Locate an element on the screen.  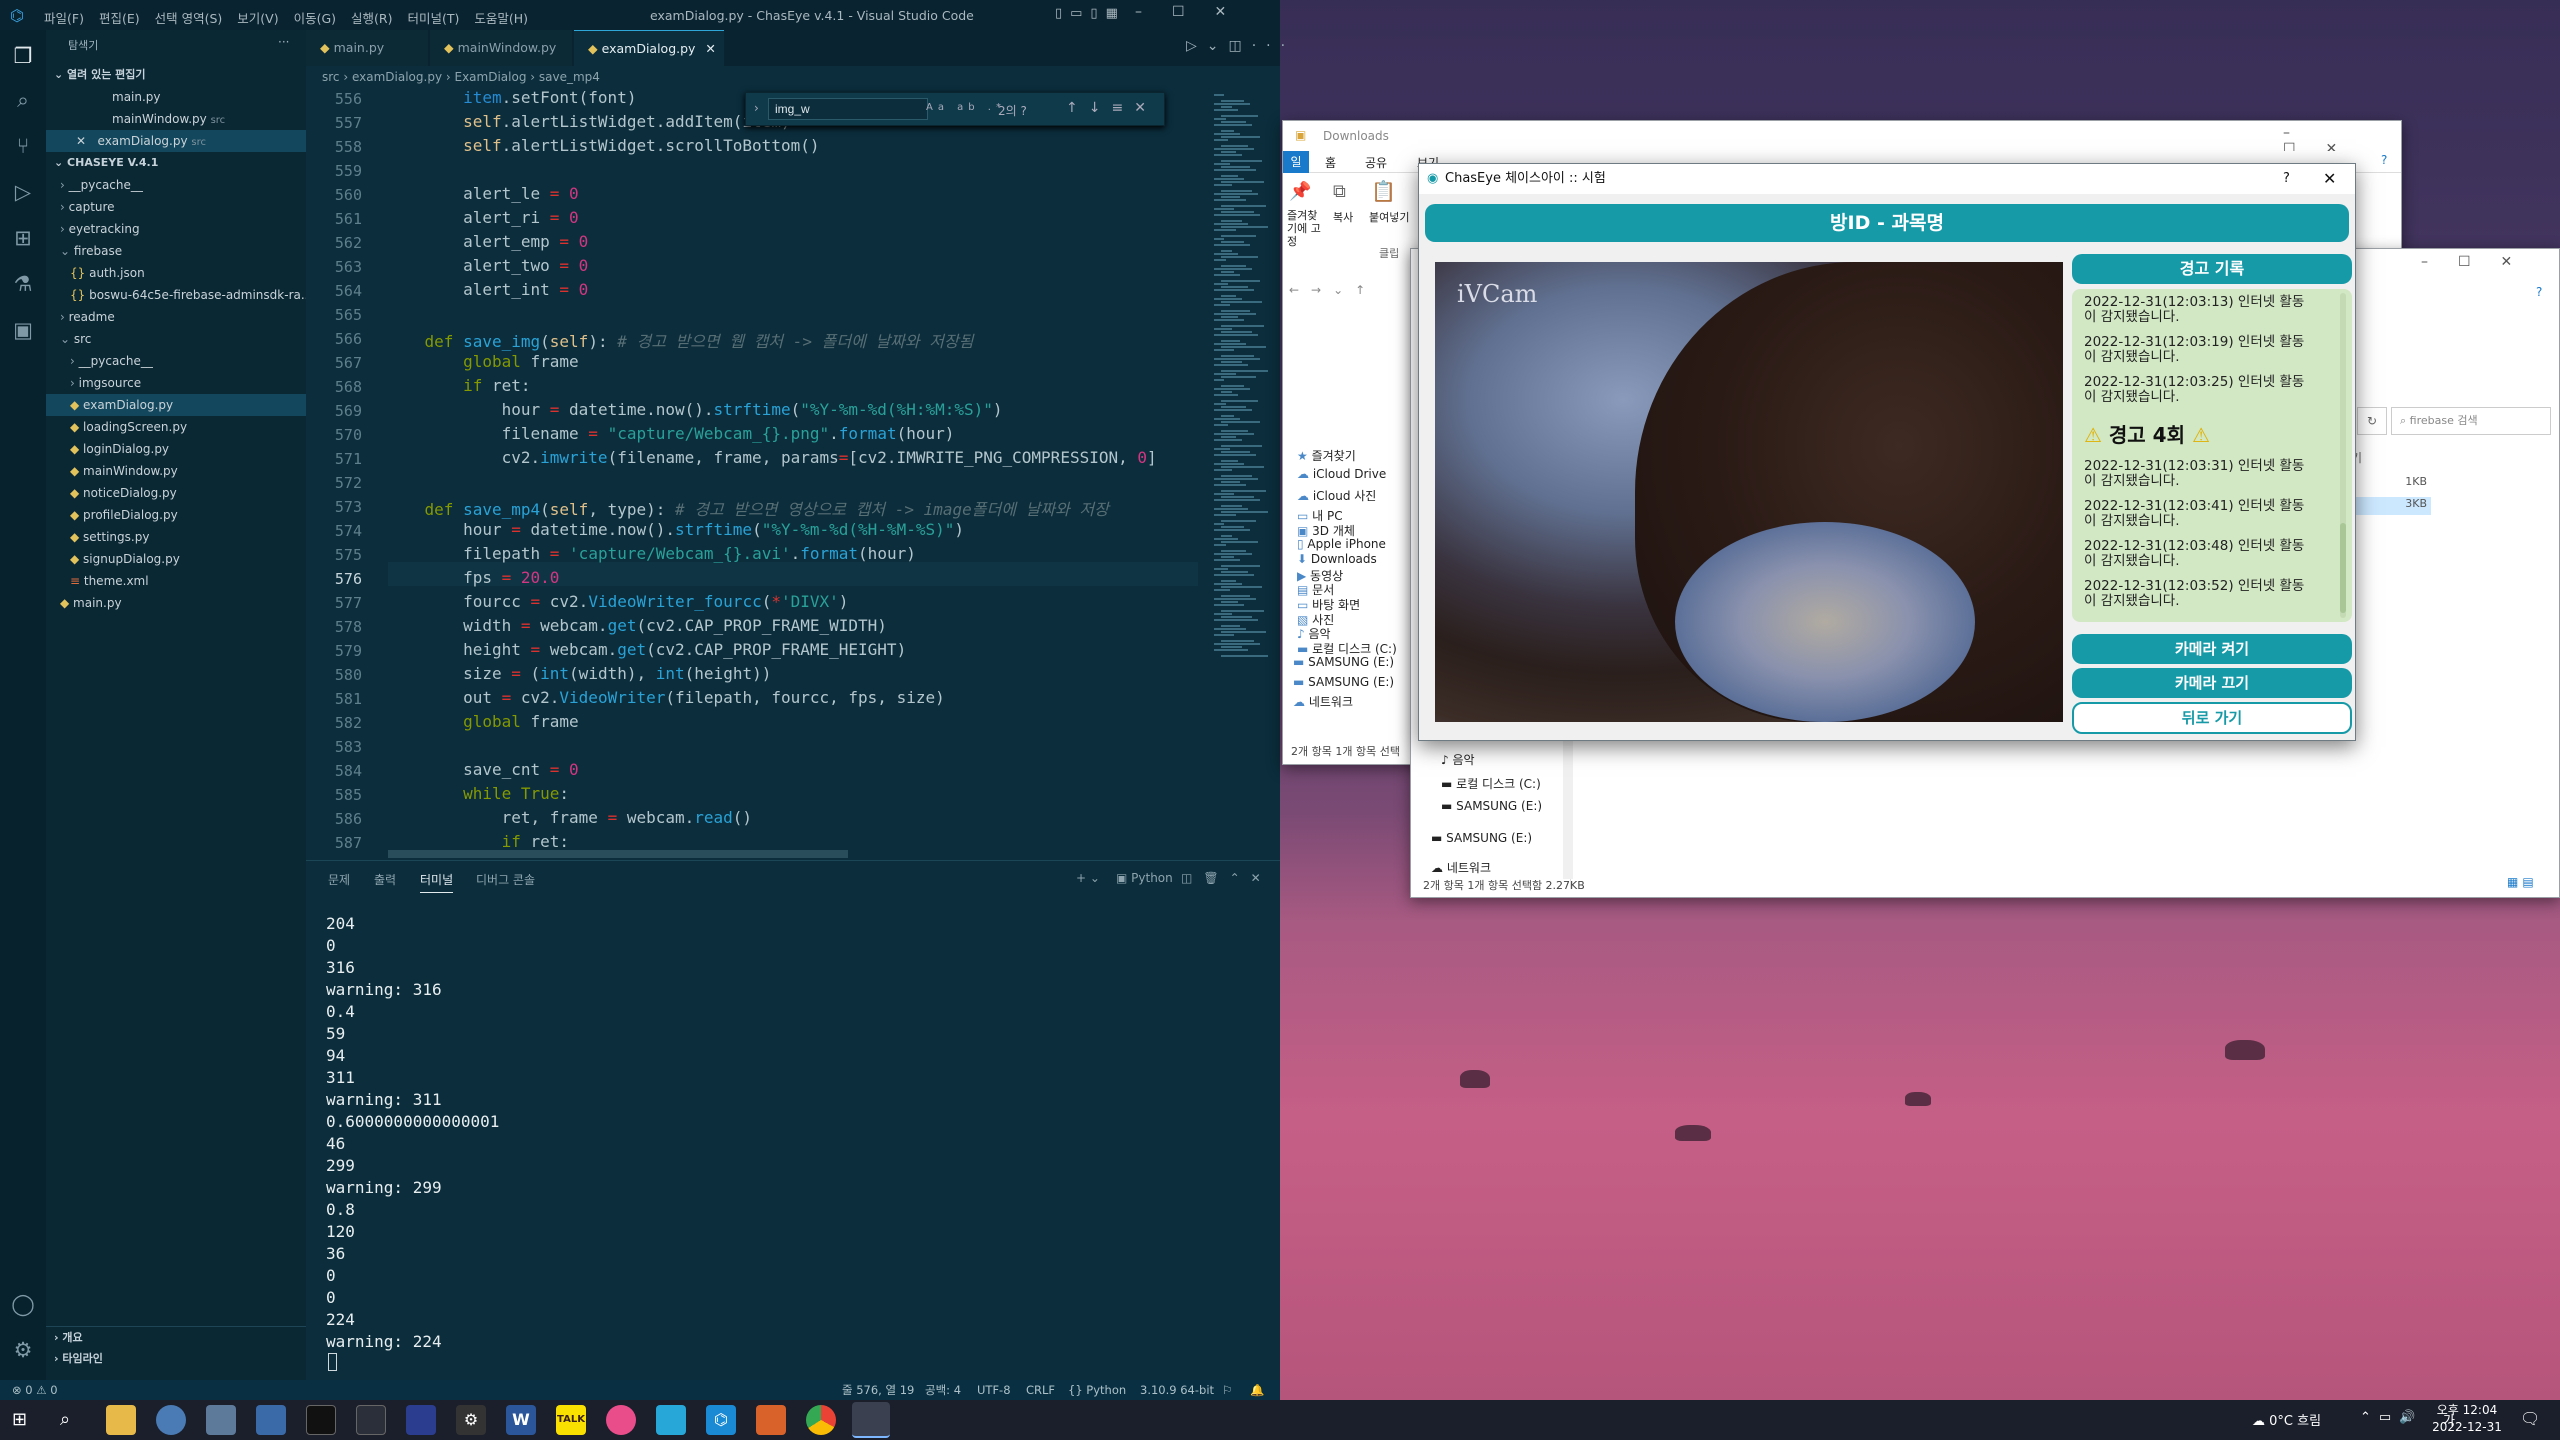
file-tree-item: ◆ mainWindow.py is located at coordinates (176, 471).